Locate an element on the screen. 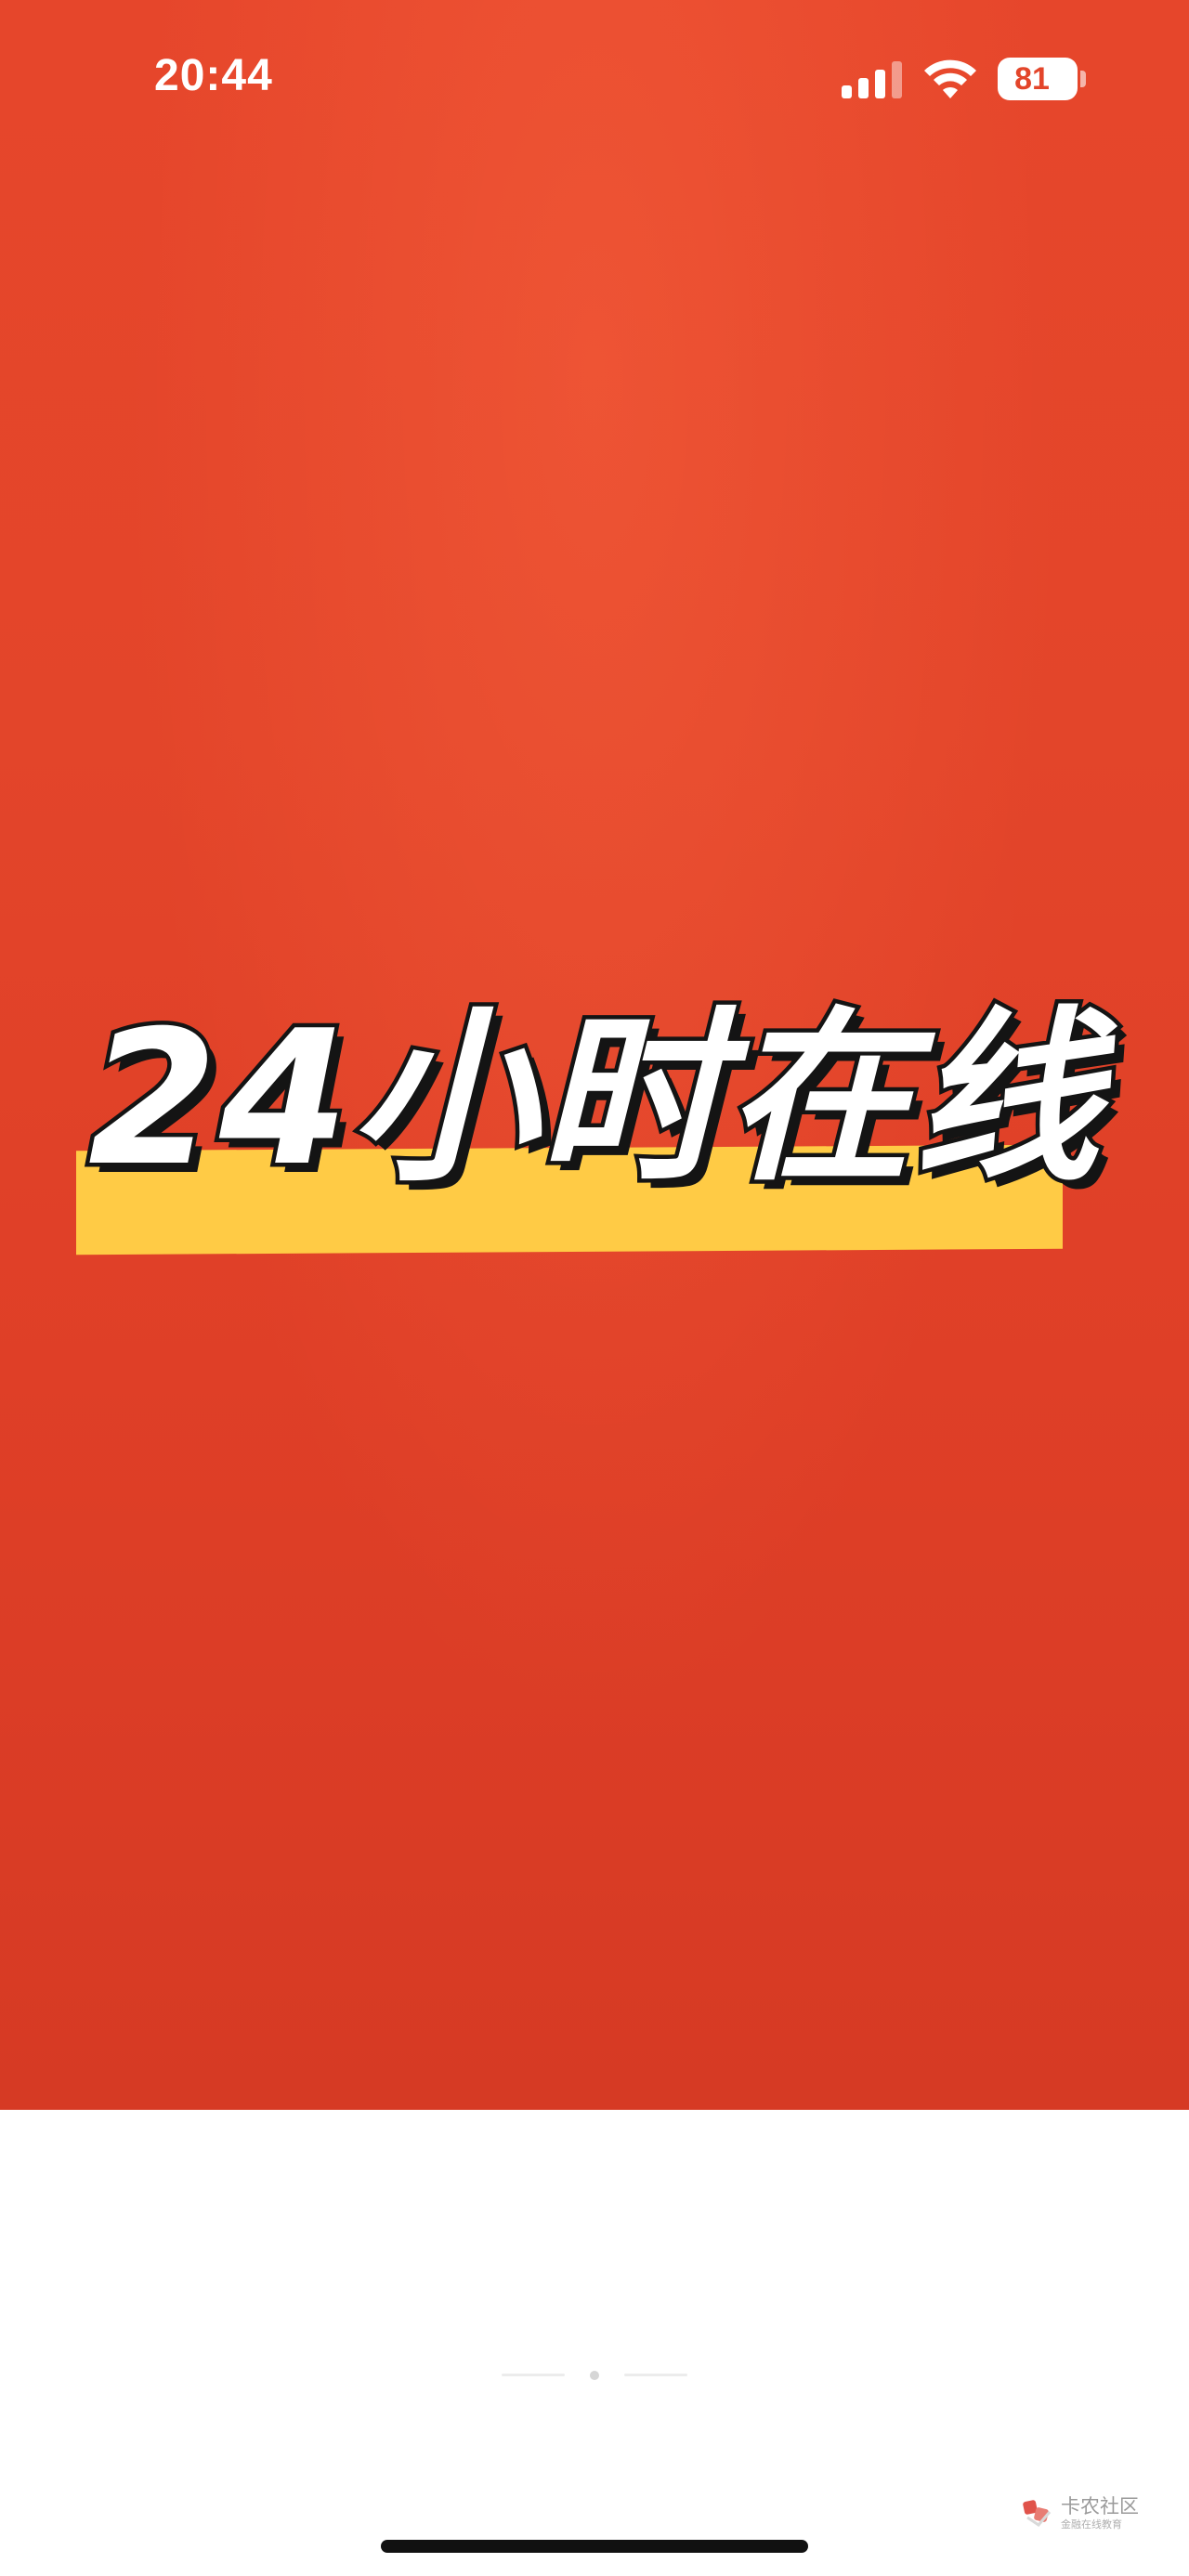 The height and width of the screenshot is (2576, 1189). page-indicator-current-dot is located at coordinates (594, 2375).